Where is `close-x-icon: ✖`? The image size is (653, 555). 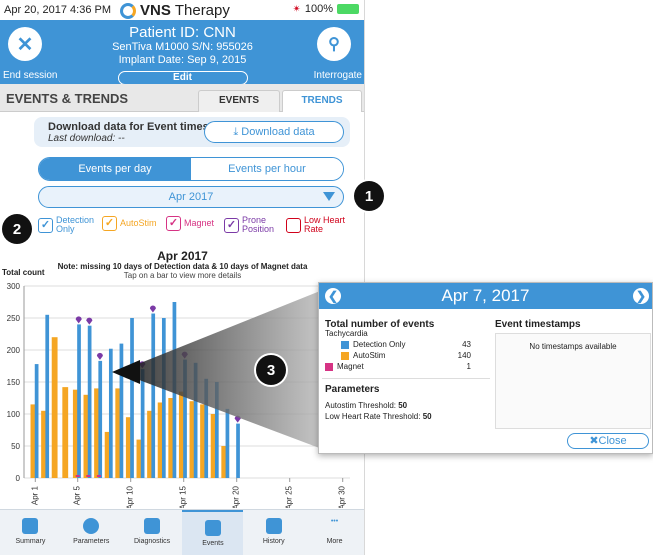
close-x-icon: ✖ is located at coordinates (594, 441).